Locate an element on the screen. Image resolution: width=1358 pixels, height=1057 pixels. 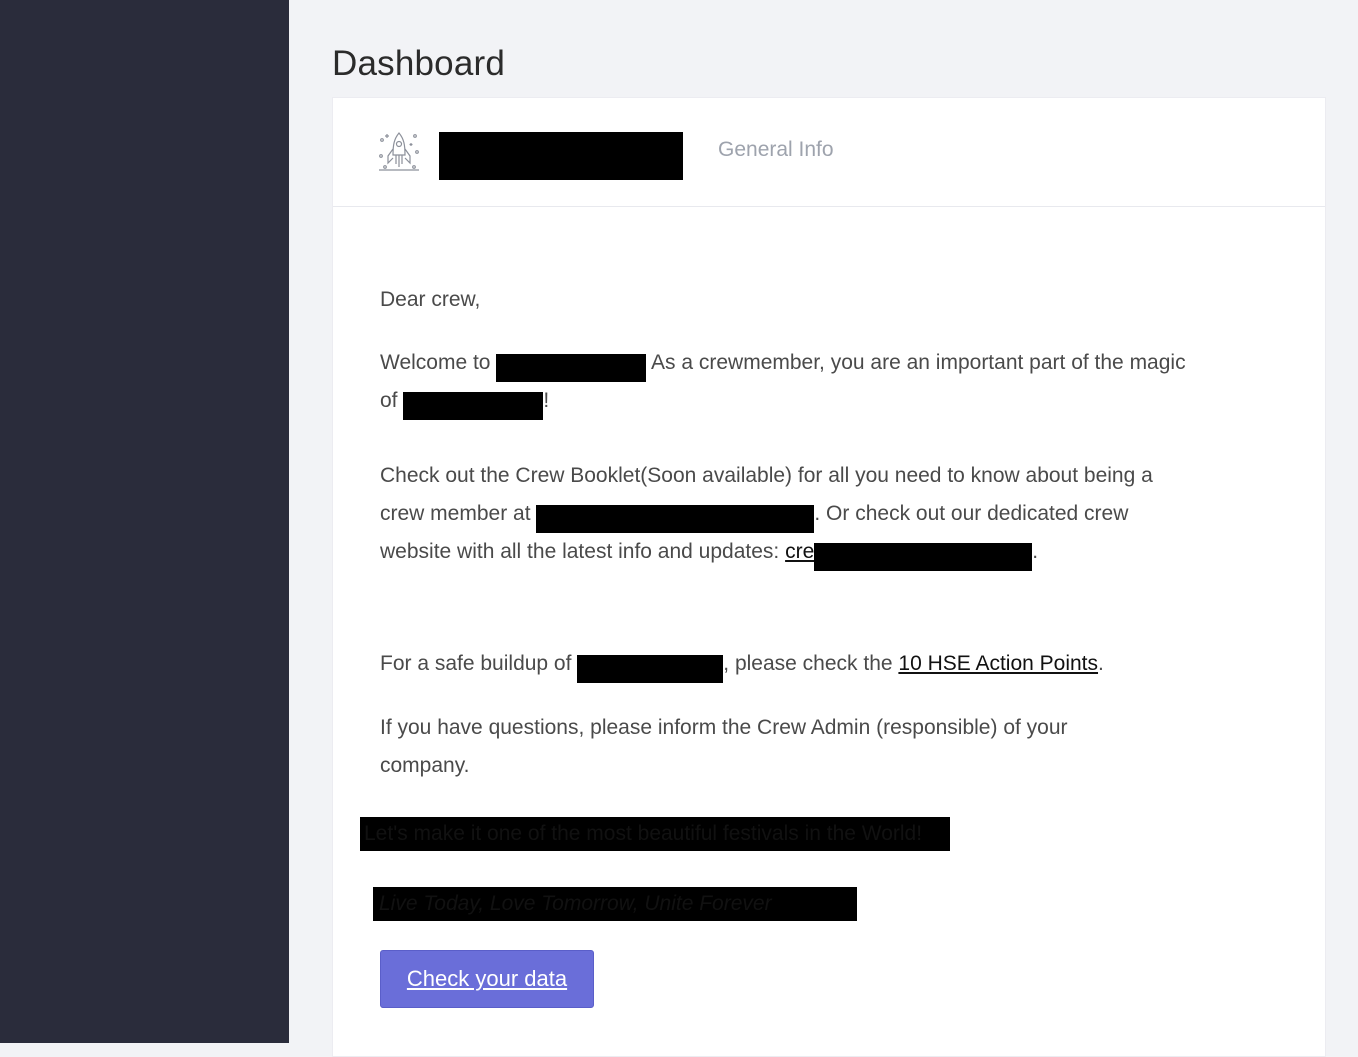
crew-website-link: crew.tomorrowland.com is located at coordinates (909, 555).